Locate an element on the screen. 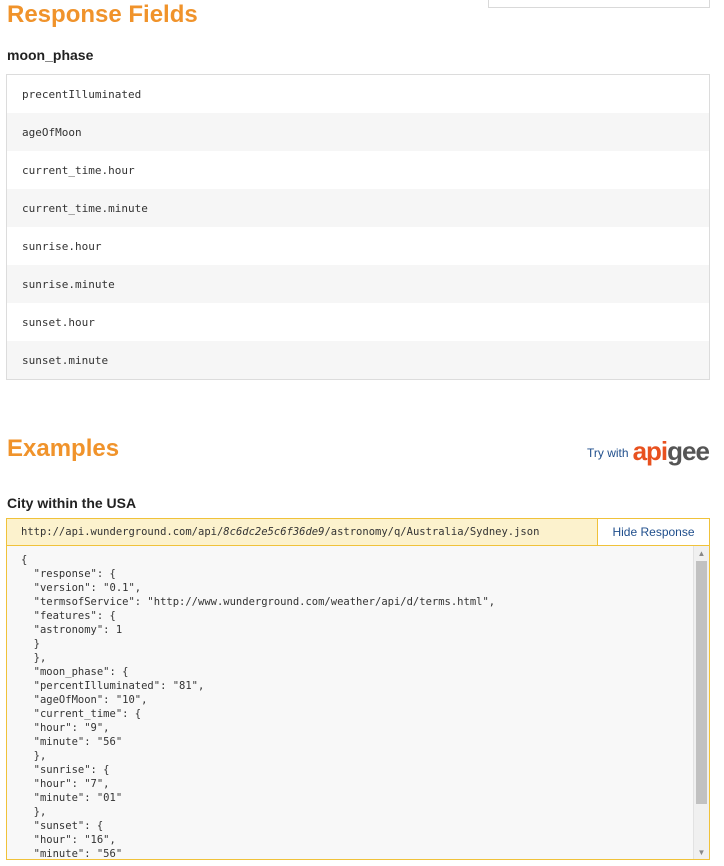 This screenshot has width=724, height=866. field-row: current_time.minute is located at coordinates (358, 208).